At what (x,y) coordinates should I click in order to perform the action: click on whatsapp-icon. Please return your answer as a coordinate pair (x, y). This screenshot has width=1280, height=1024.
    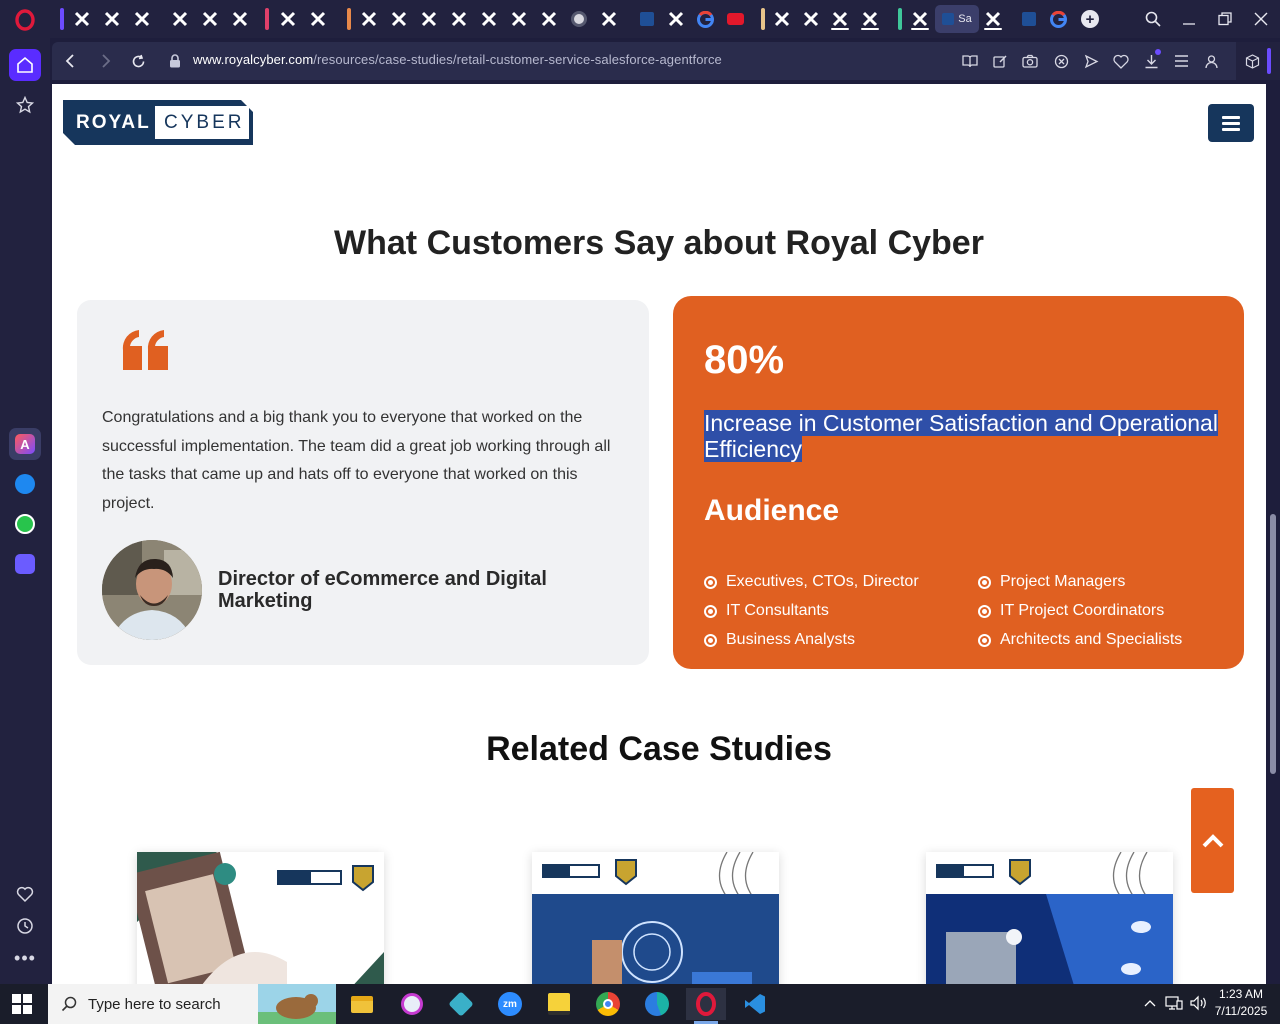
    Looking at the image, I should click on (25, 524).